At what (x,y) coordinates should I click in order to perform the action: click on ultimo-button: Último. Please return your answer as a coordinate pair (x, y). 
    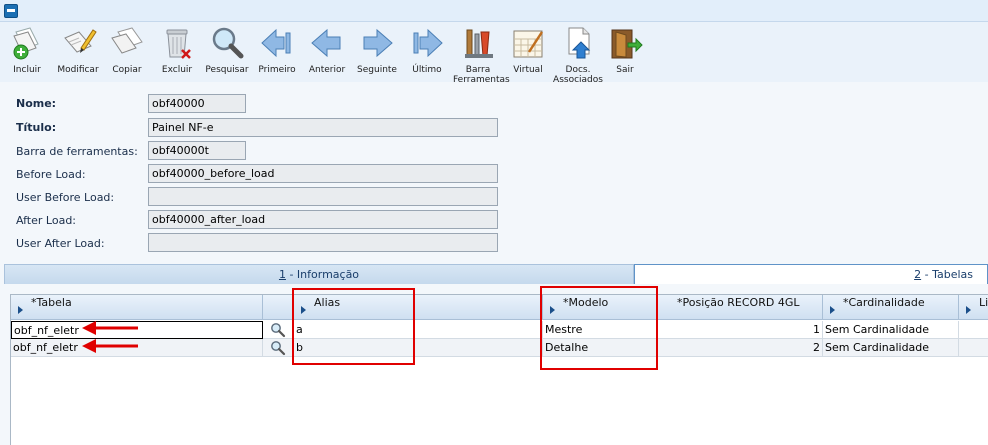
    Looking at the image, I should click on (427, 53).